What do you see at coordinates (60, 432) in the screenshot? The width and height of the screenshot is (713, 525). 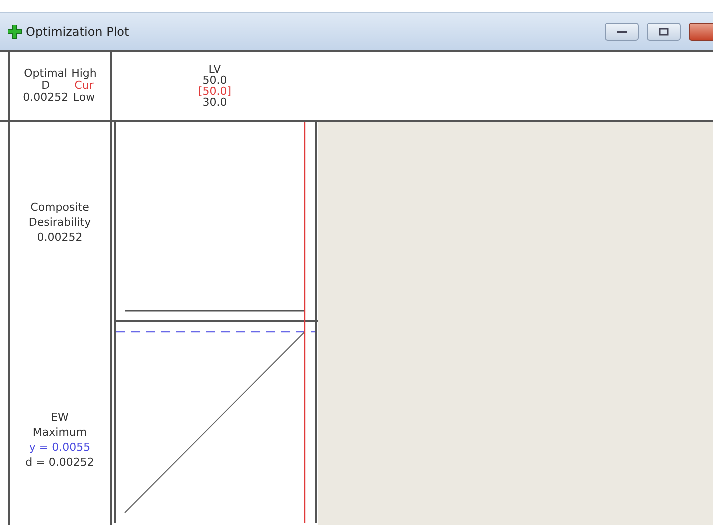 I see `response-goal: Maximum` at bounding box center [60, 432].